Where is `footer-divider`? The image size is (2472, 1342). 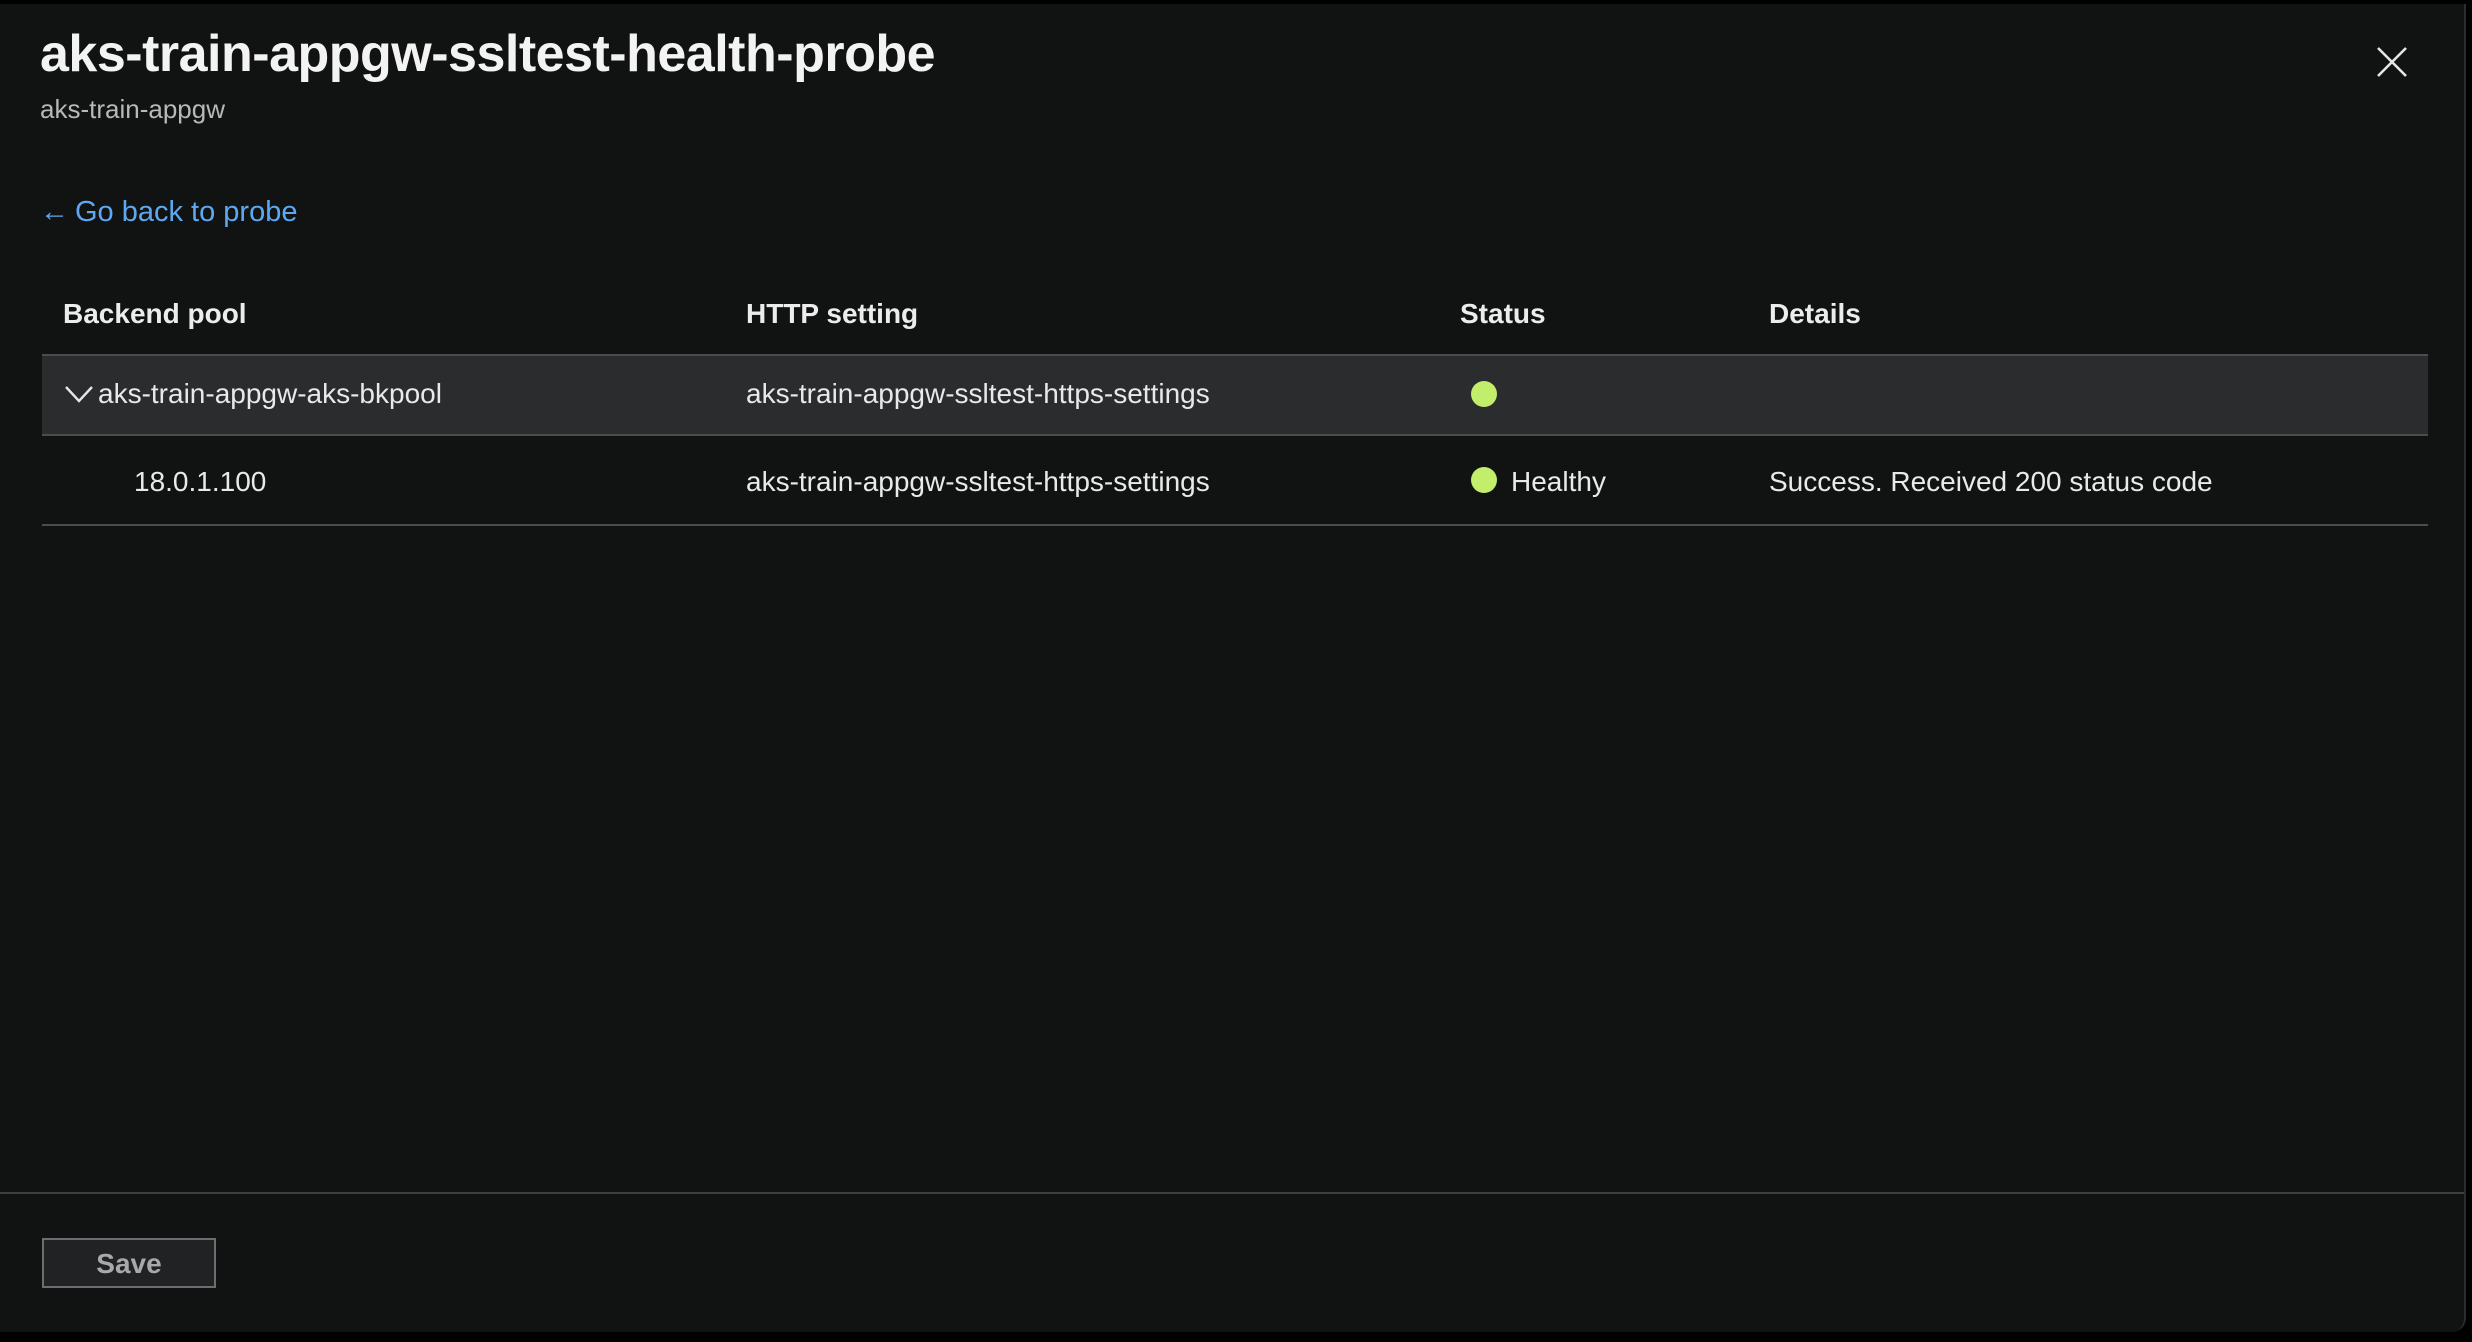
footer-divider is located at coordinates (1232, 1193).